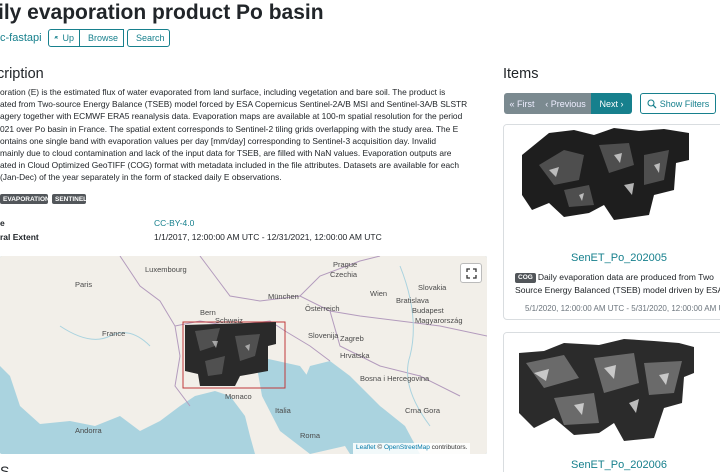  Describe the element at coordinates (5, 467) in the screenshot. I see `section-heading: S` at that location.